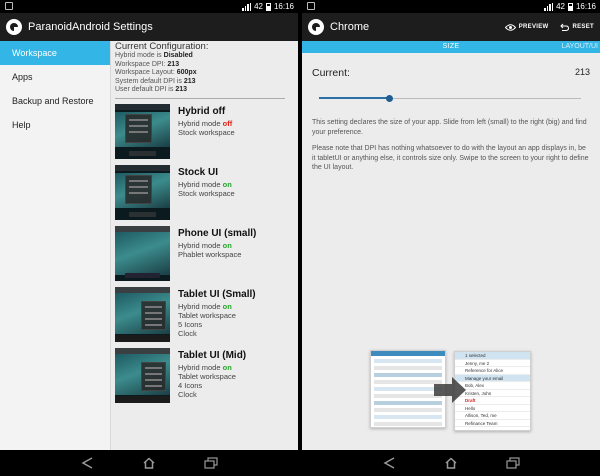 Image resolution: width=600 pixels, height=476 pixels. What do you see at coordinates (492, 371) in the screenshot?
I see `list-item: Reference for Alice` at bounding box center [492, 371].